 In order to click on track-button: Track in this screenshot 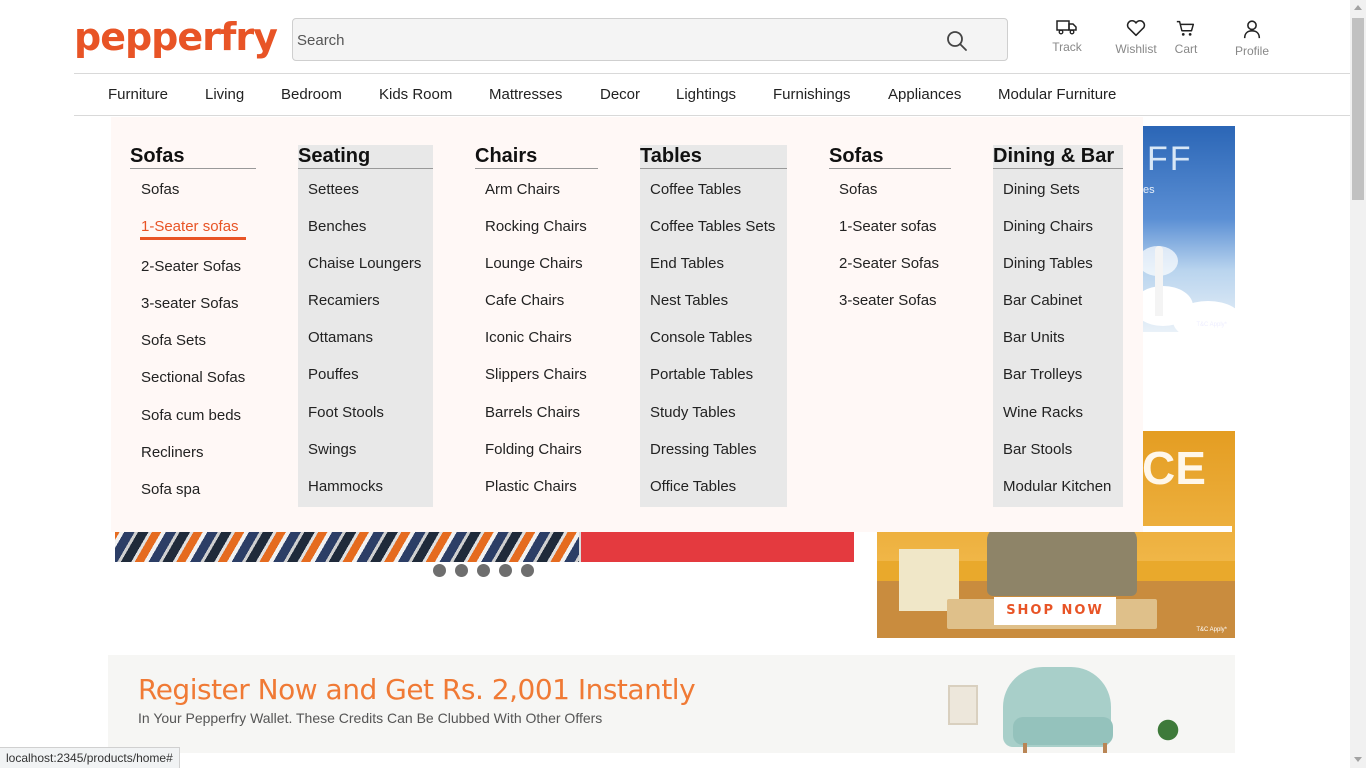, I will do `click(1067, 36)`.